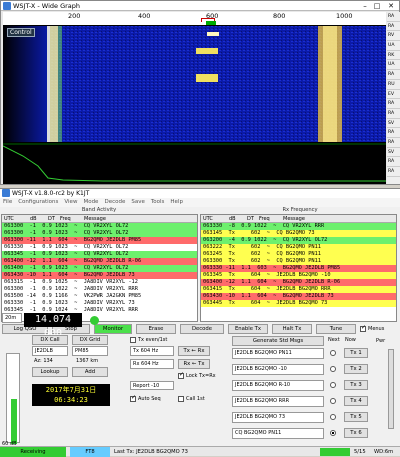 This screenshot has width=400, height=457. Describe the element at coordinates (356, 417) in the screenshot. I see `tx-now-button-5: Tx 5` at that location.